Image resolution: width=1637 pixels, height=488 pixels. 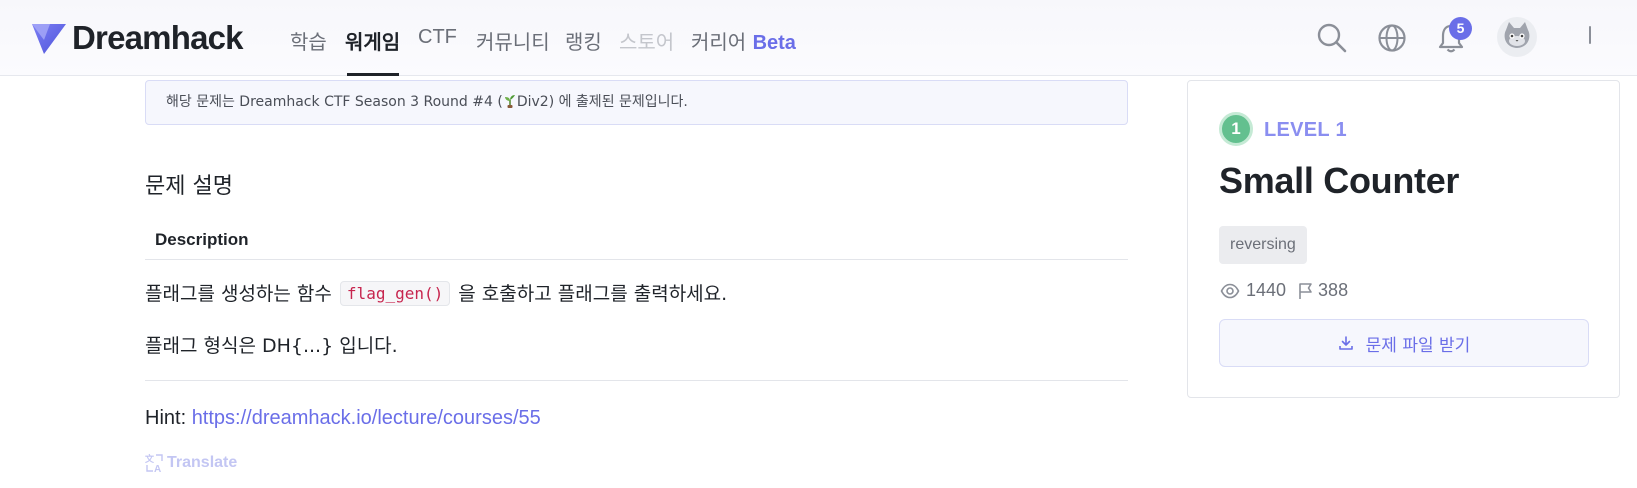 I want to click on download-files-button: 문제 파일 받기, so click(x=1404, y=343).